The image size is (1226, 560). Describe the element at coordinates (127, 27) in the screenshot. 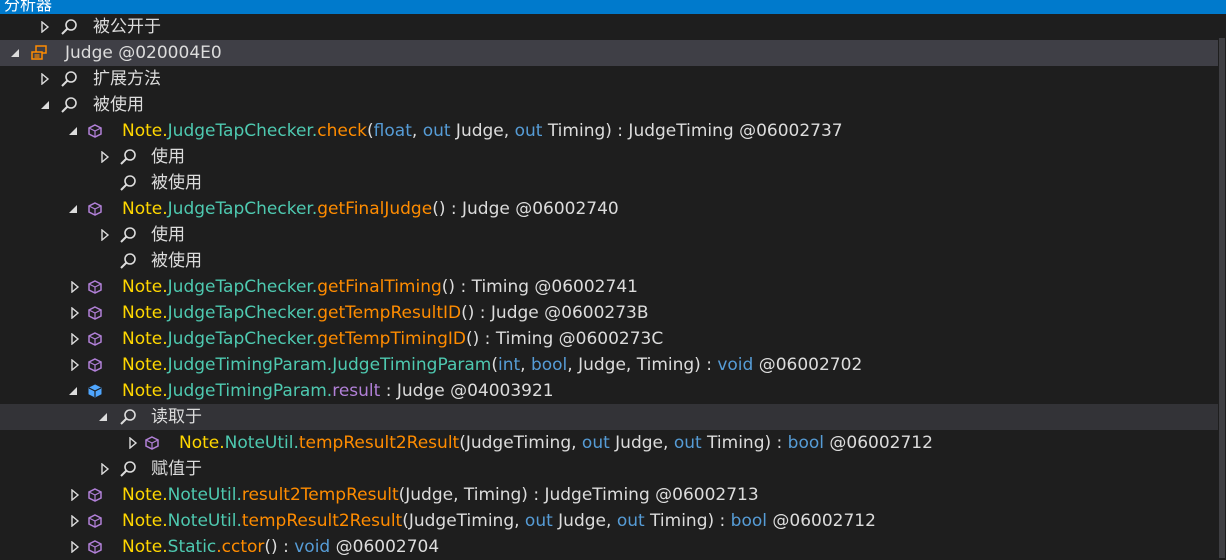

I see `tree-node-label: 被公开于` at that location.